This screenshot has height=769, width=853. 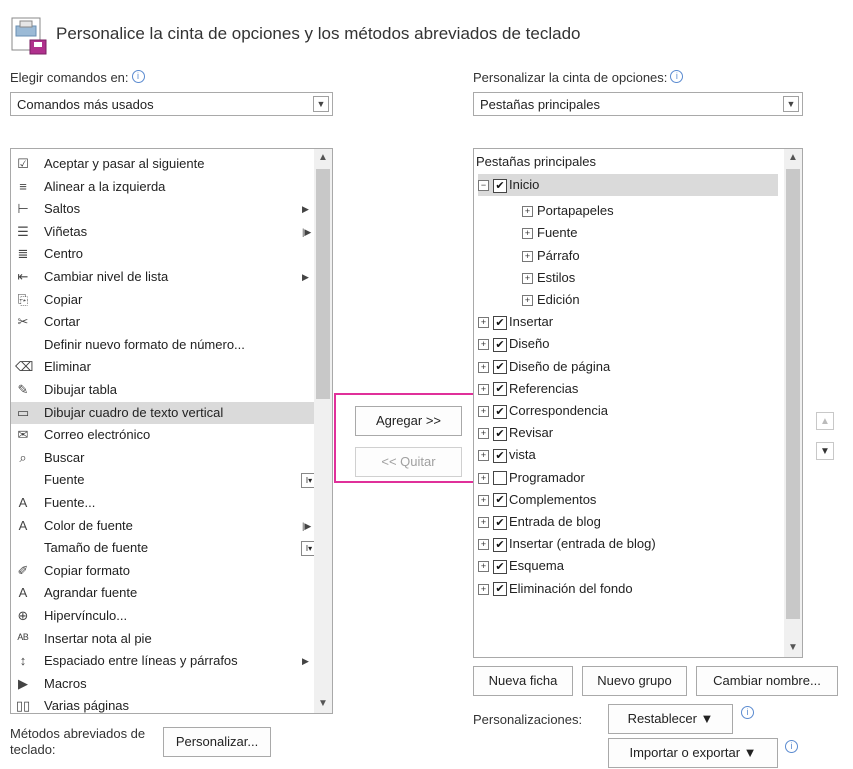 I want to click on ribbon-group-item: + Fuente, so click(x=549, y=233).